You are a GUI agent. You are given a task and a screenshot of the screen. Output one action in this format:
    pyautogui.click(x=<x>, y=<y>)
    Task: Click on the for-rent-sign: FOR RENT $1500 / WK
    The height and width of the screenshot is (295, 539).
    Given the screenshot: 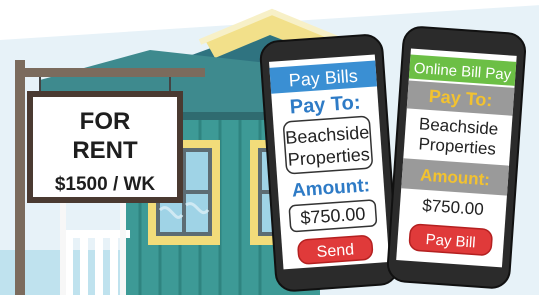 What is the action you would take?
    pyautogui.click(x=105, y=147)
    